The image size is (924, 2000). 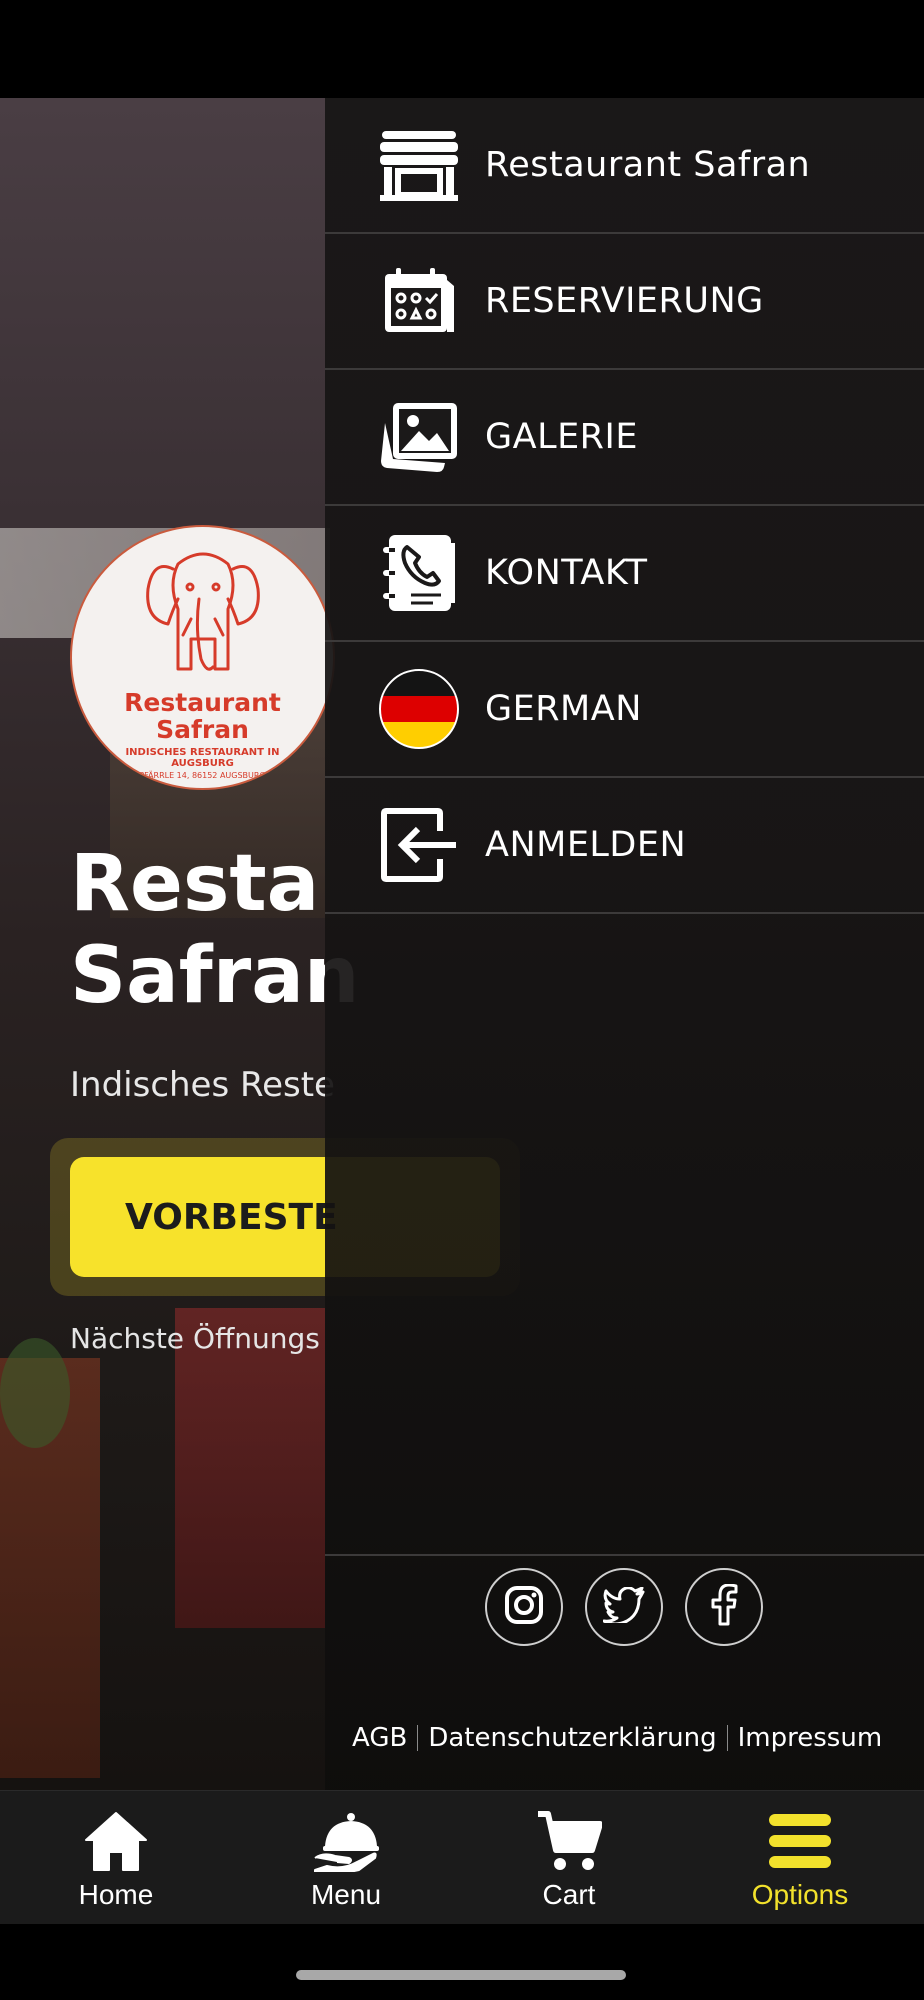 What do you see at coordinates (116, 1841) in the screenshot?
I see `home-icon` at bounding box center [116, 1841].